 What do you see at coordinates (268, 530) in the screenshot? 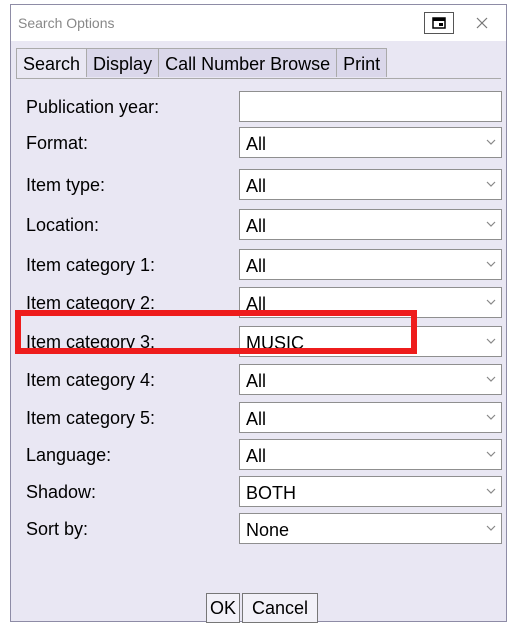
I see `sort-by-value: None` at bounding box center [268, 530].